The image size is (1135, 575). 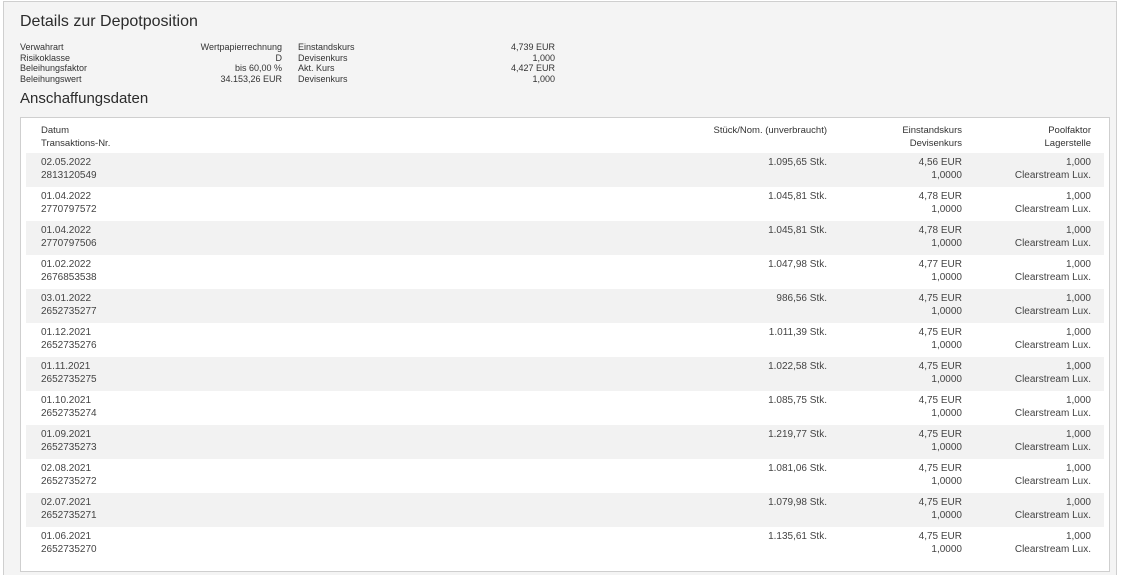 What do you see at coordinates (1069, 130) in the screenshot?
I see `header-poolfaktor: Poolfaktor` at bounding box center [1069, 130].